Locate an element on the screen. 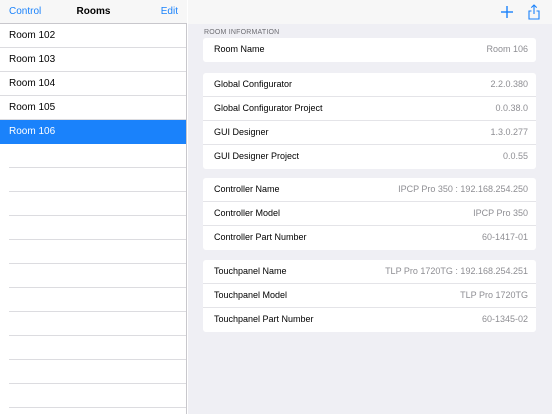 Image resolution: width=552 pixels, height=414 pixels. row-value: 60-1345-02 is located at coordinates (504, 319).